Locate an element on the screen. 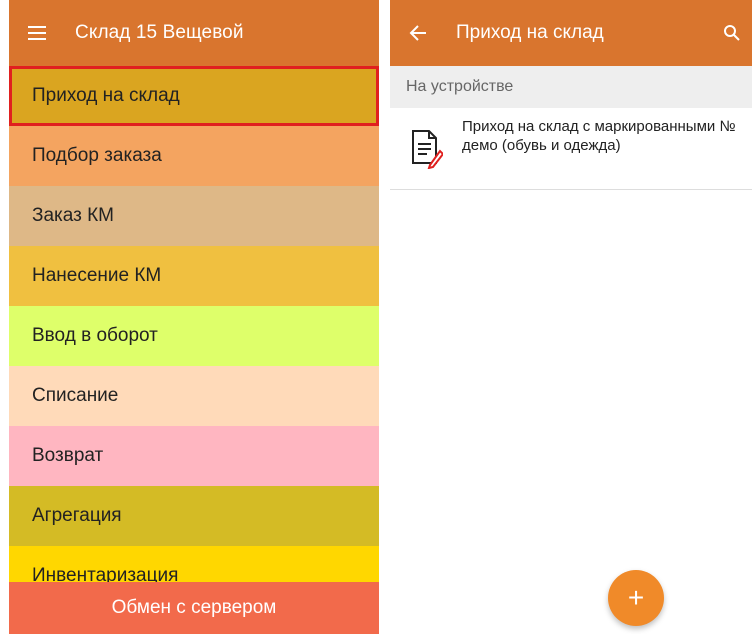 The image size is (752, 634). app-bar: Склад 15 Вещевой is located at coordinates (194, 33).